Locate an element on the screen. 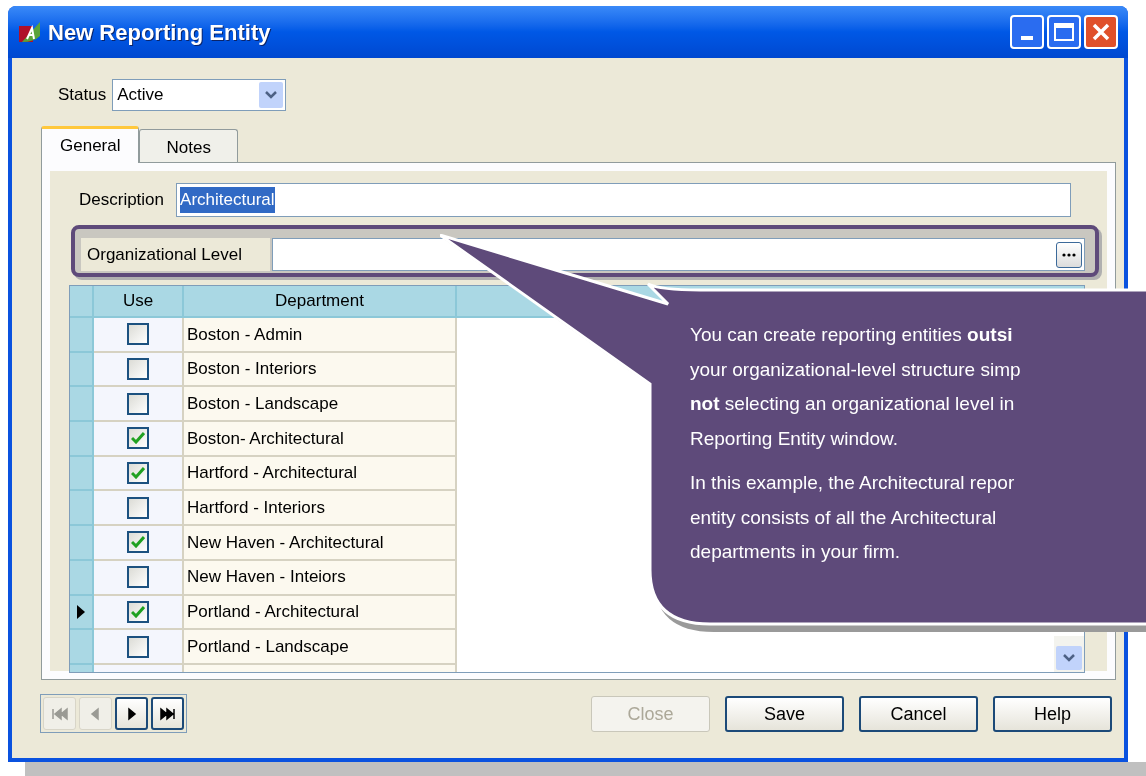  row-header is located at coordinates (82, 613).